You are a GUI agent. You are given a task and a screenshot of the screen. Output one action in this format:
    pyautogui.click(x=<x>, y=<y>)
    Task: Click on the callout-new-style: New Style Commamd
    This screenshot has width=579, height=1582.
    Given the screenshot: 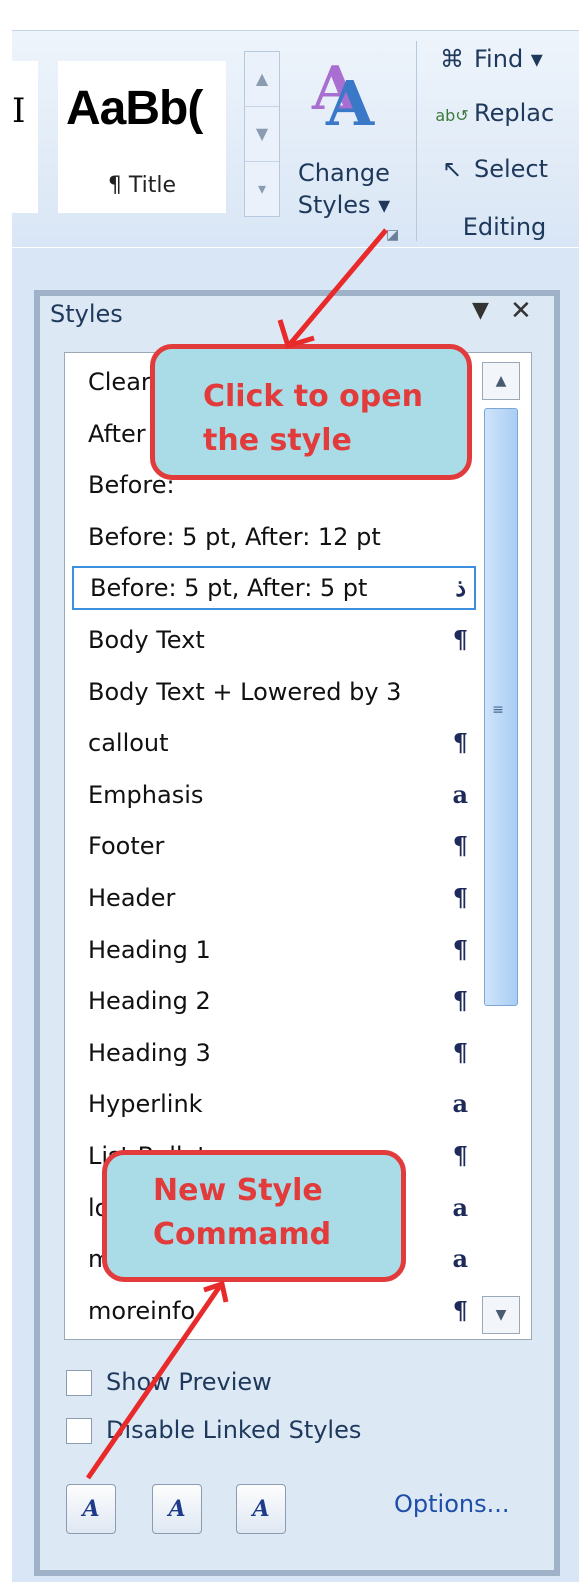 What is the action you would take?
    pyautogui.click(x=254, y=1216)
    